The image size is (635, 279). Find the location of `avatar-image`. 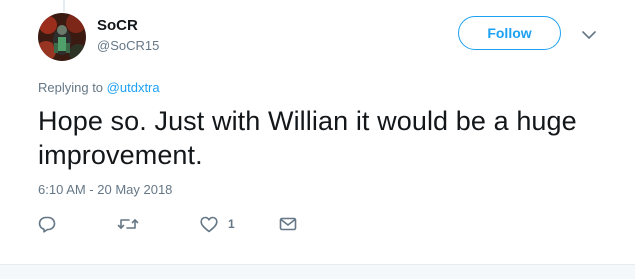

avatar-image is located at coordinates (62, 37).